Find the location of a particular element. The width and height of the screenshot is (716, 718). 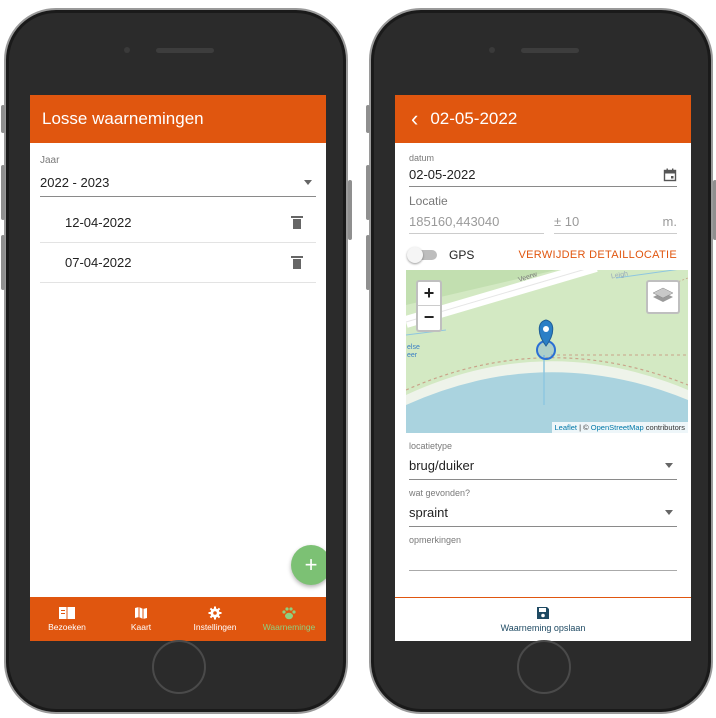

leaflet-link: Leaflet is located at coordinates (566, 427).